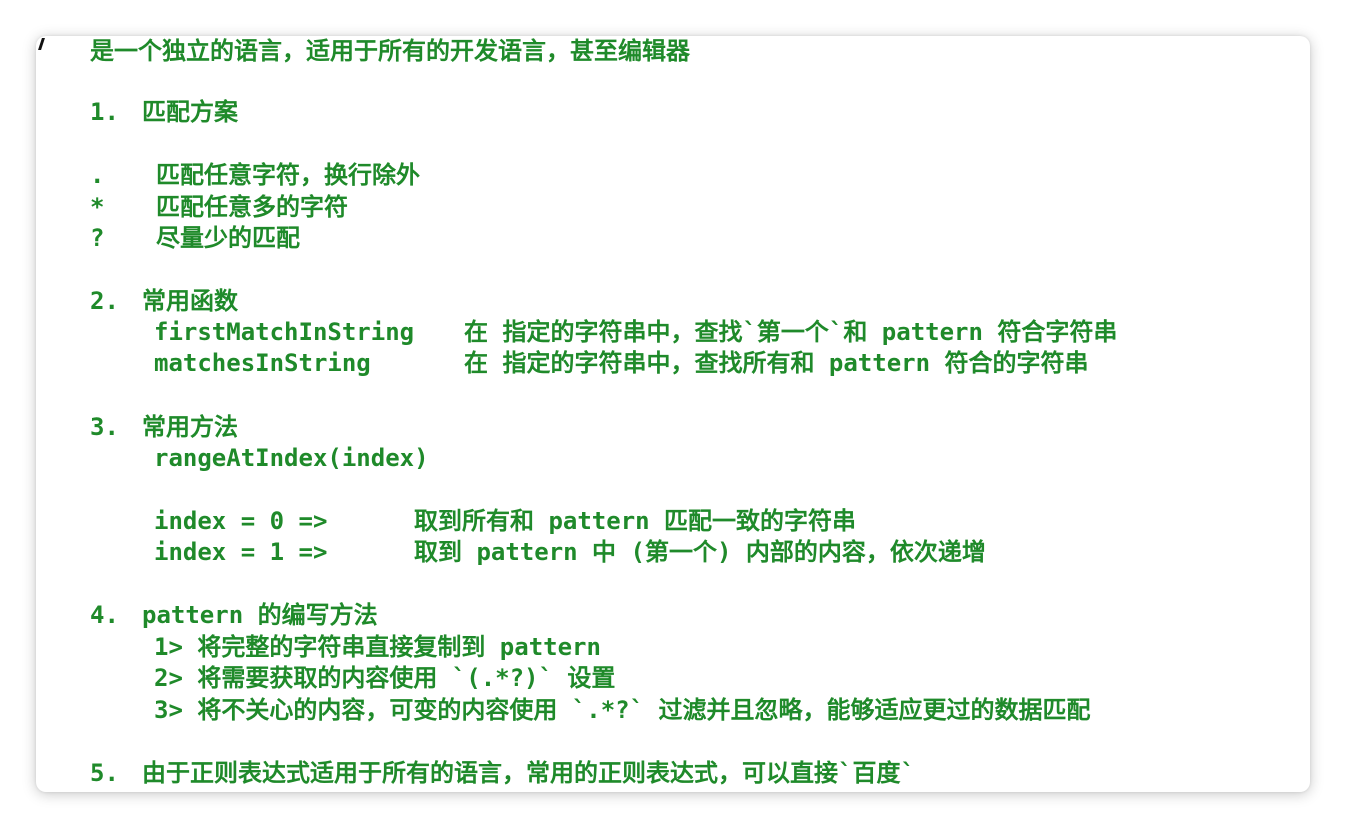 This screenshot has width=1346, height=828. What do you see at coordinates (241, 521) in the screenshot?
I see `index-code: index = 0 =>` at bounding box center [241, 521].